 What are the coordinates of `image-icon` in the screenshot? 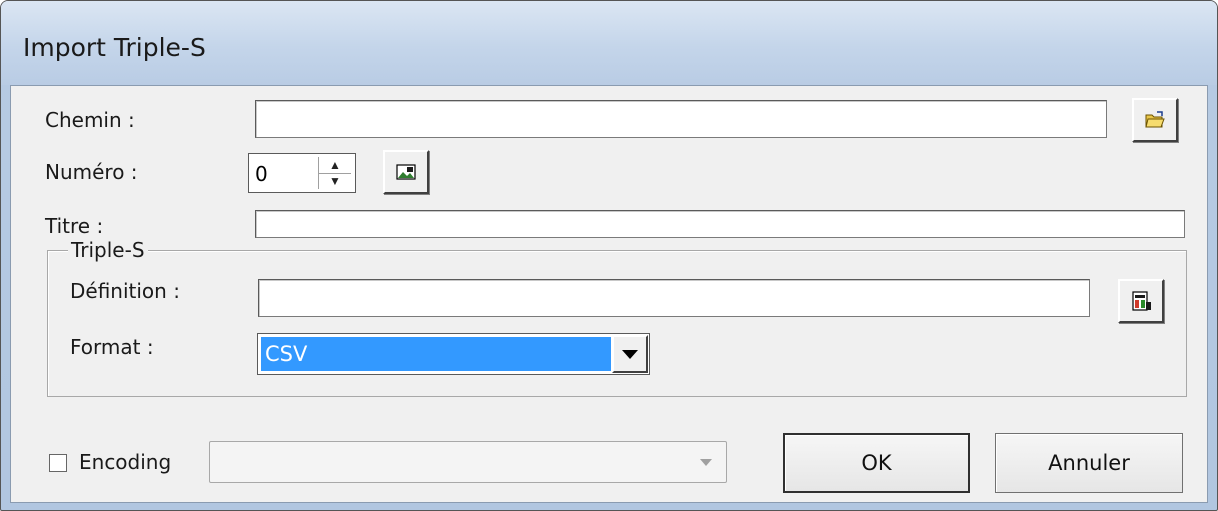 It's located at (406, 172).